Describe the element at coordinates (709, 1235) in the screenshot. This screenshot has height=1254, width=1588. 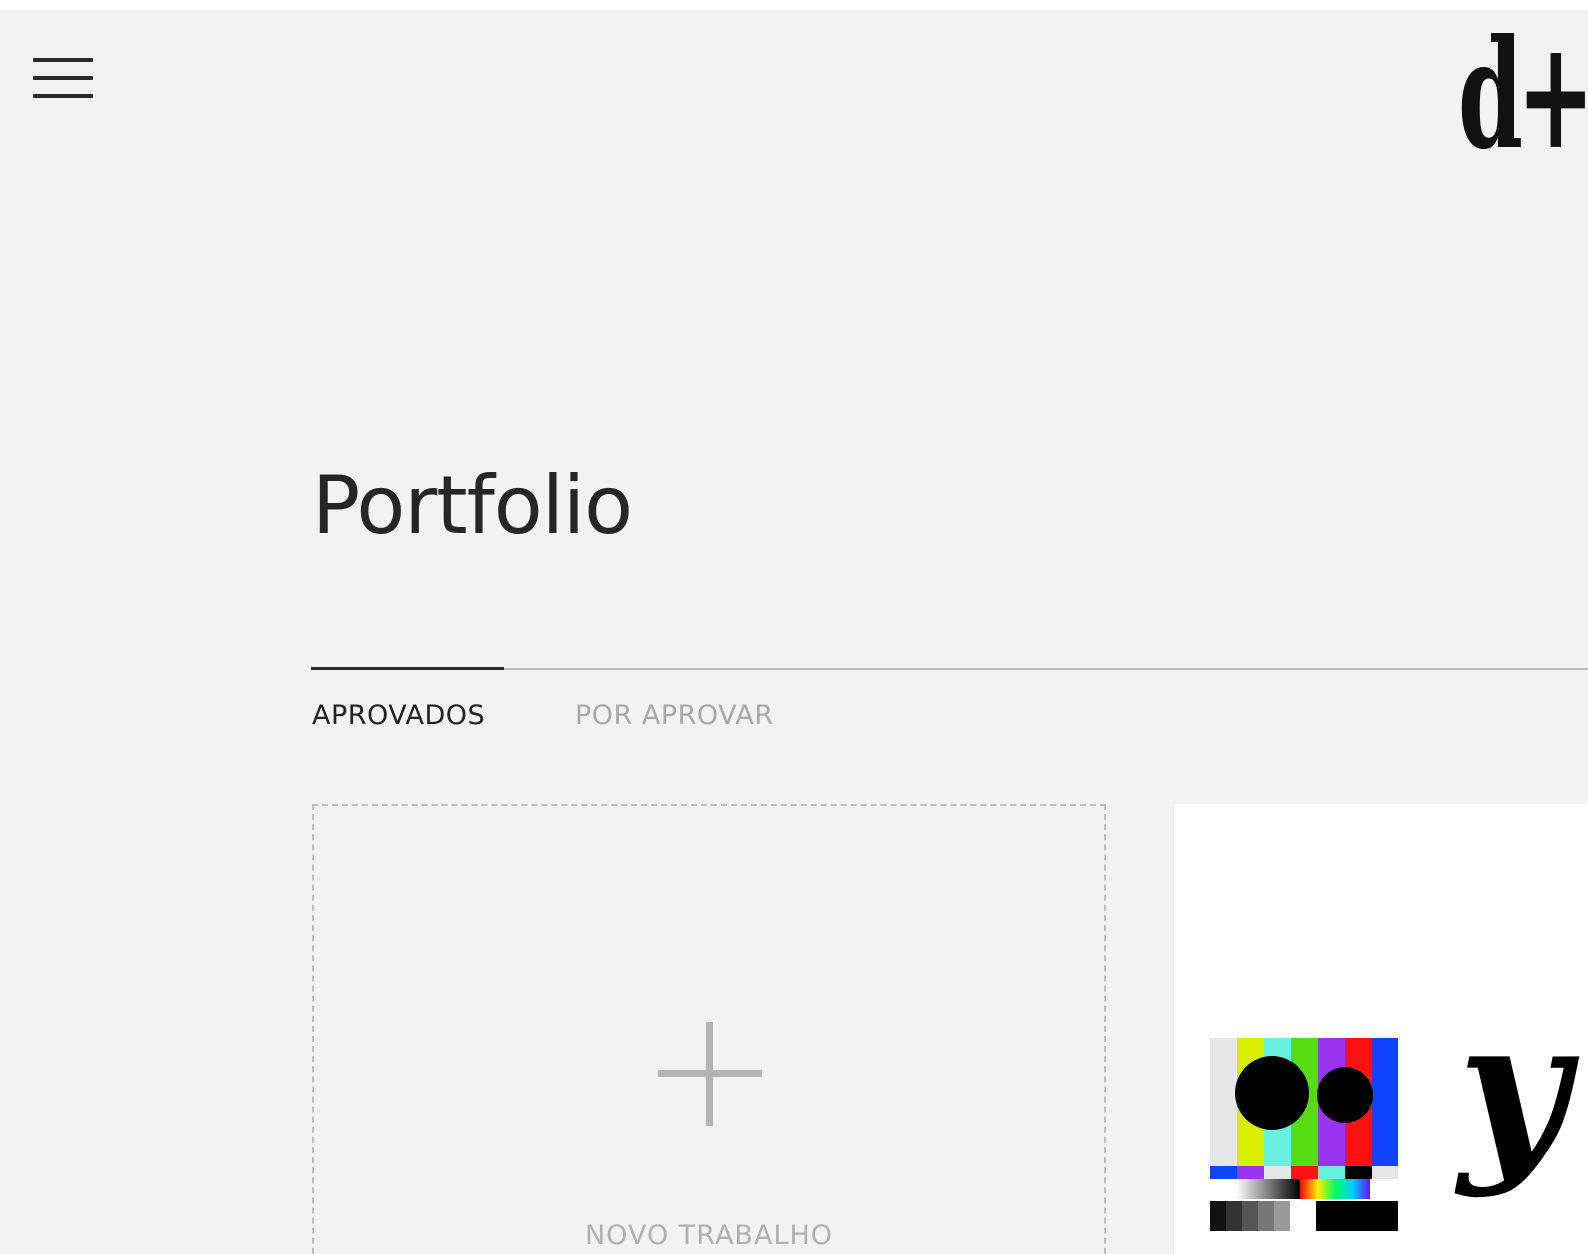
I see `new-work-label: NOVO TRABALHO` at that location.